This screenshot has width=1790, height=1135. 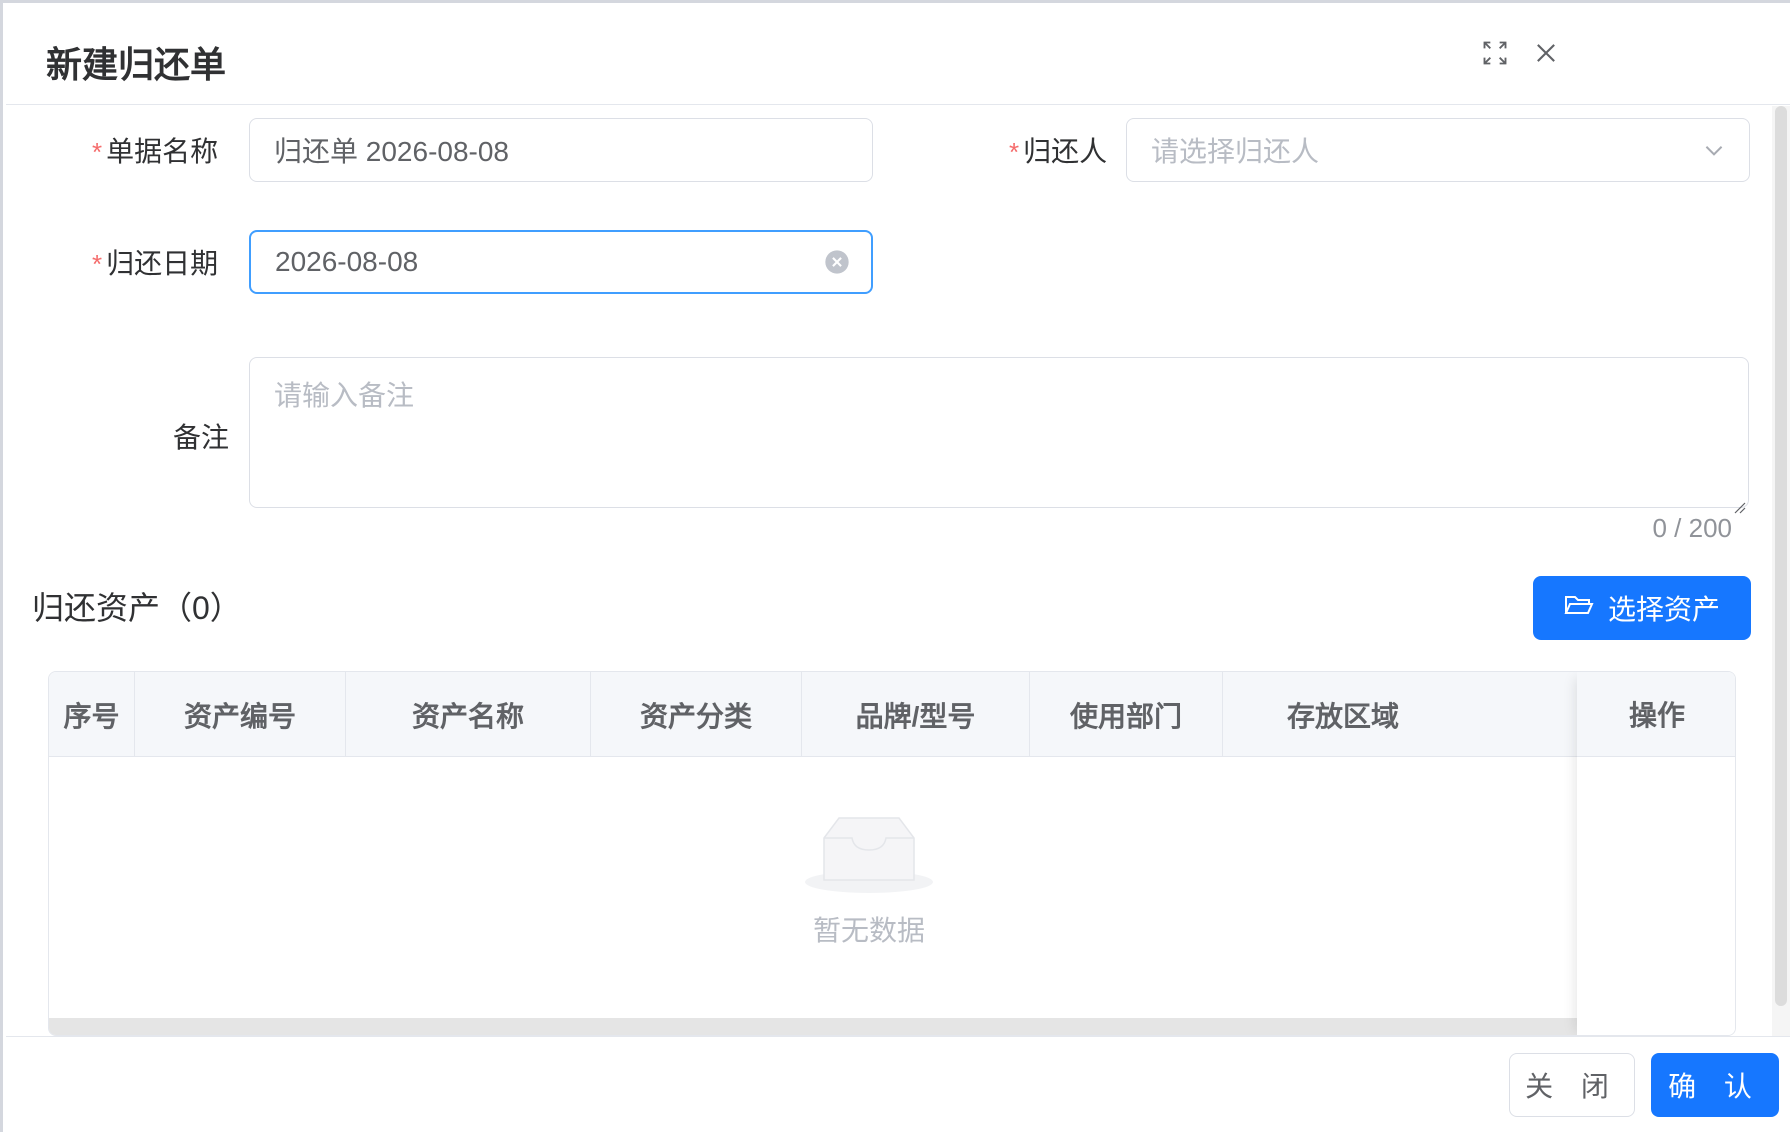 What do you see at coordinates (898, 54) in the screenshot?
I see `dialog-header: 新建归还单` at bounding box center [898, 54].